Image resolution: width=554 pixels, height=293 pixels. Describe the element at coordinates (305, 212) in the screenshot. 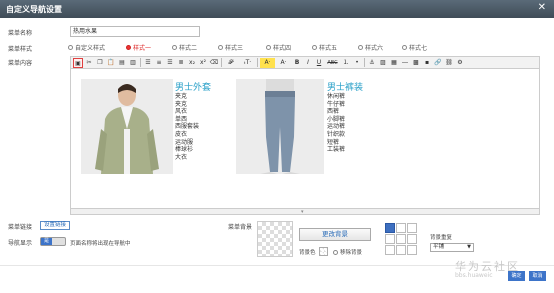

I see `editor-resize-bar: ▾` at that location.